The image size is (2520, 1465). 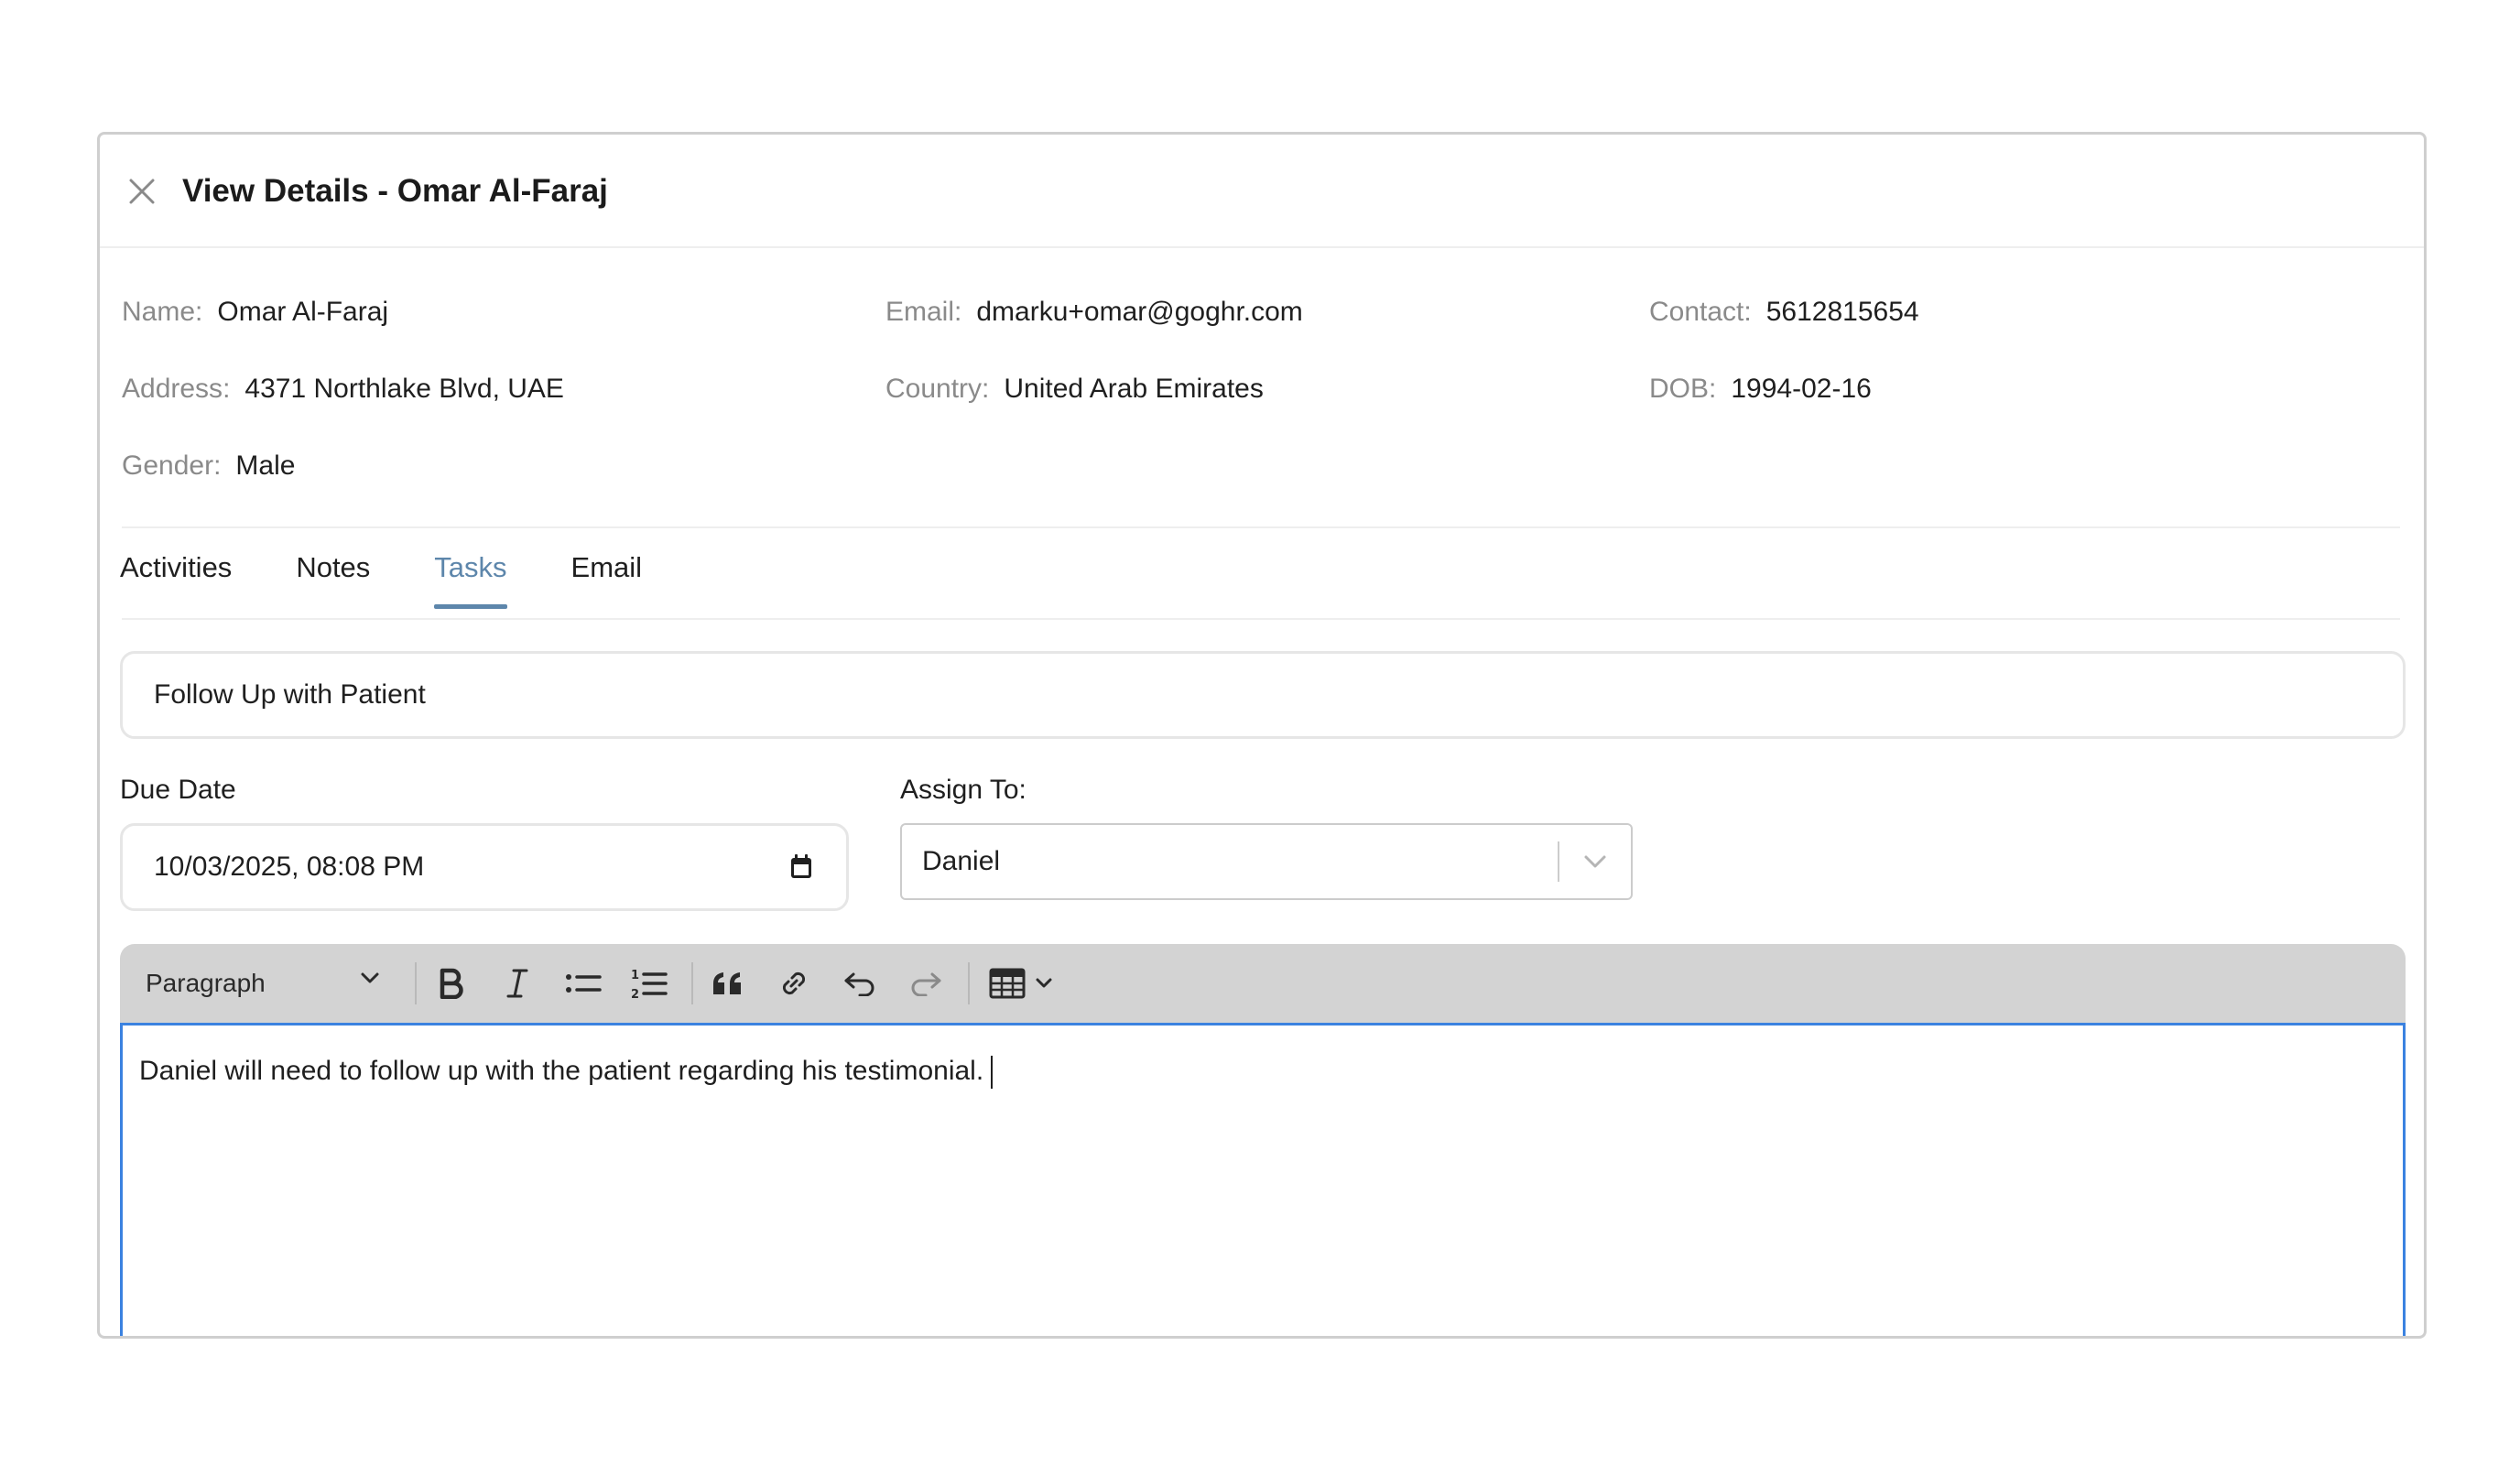 I want to click on block-quote-button, so click(x=728, y=983).